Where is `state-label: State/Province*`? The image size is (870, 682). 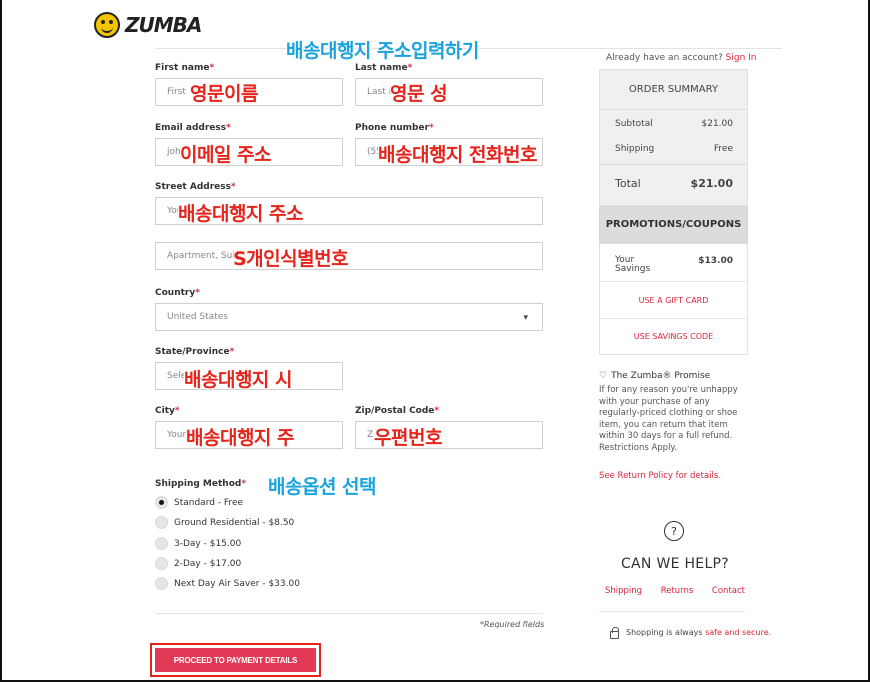 state-label: State/Province* is located at coordinates (195, 352).